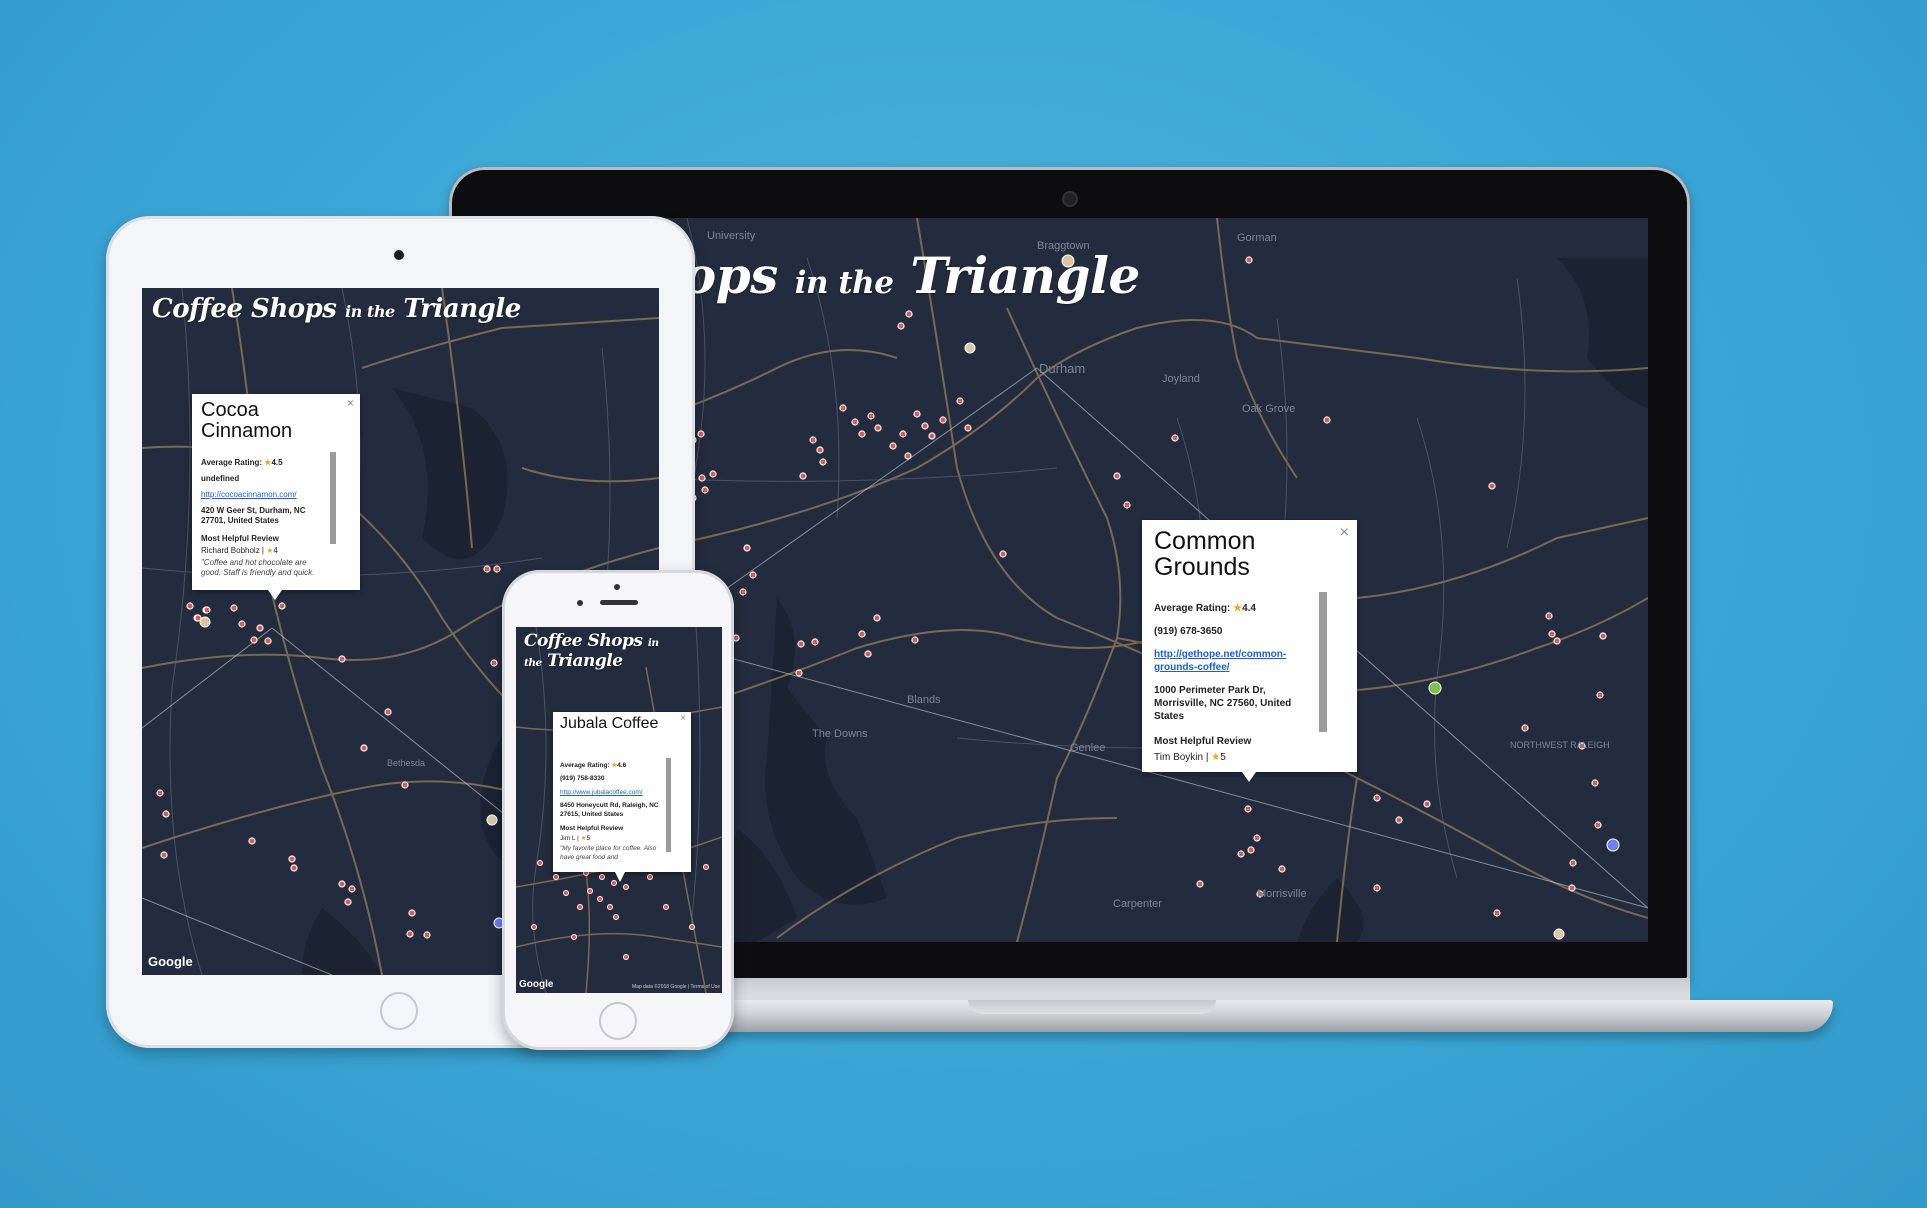  Describe the element at coordinates (1282, 894) in the screenshot. I see `map-label: Morrisville` at that location.